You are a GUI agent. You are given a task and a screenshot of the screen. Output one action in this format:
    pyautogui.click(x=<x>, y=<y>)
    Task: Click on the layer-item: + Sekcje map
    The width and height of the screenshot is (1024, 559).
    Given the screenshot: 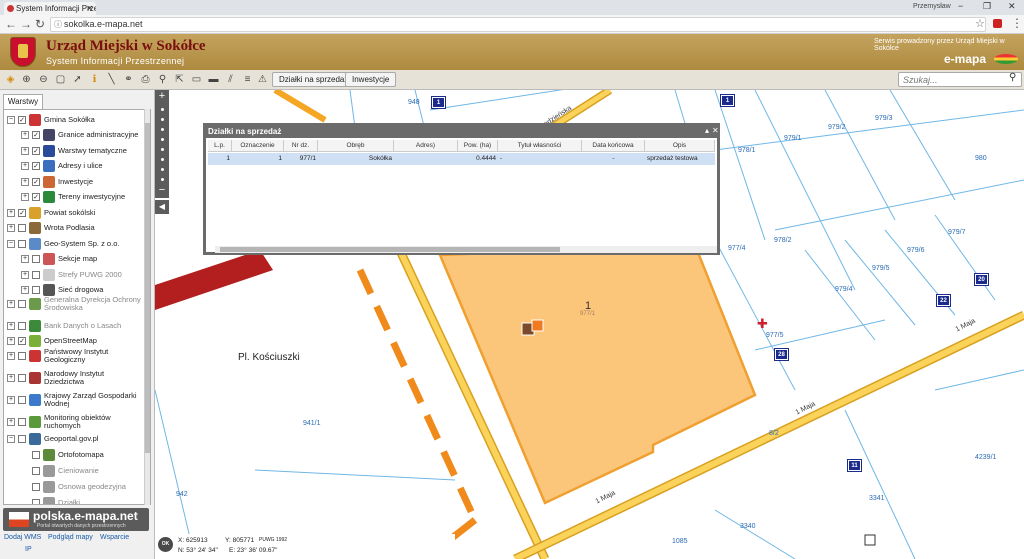 What is the action you would take?
    pyautogui.click(x=83, y=258)
    